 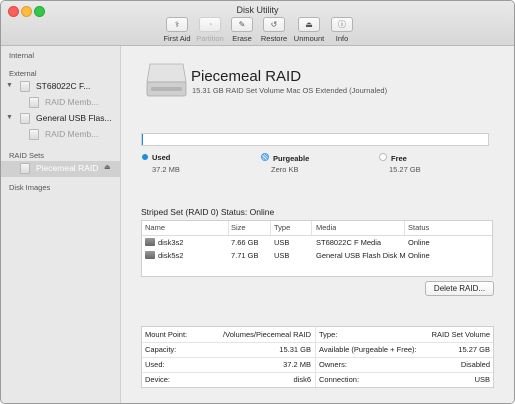 I want to click on stethoscope-icon: ⚕, so click(x=177, y=24).